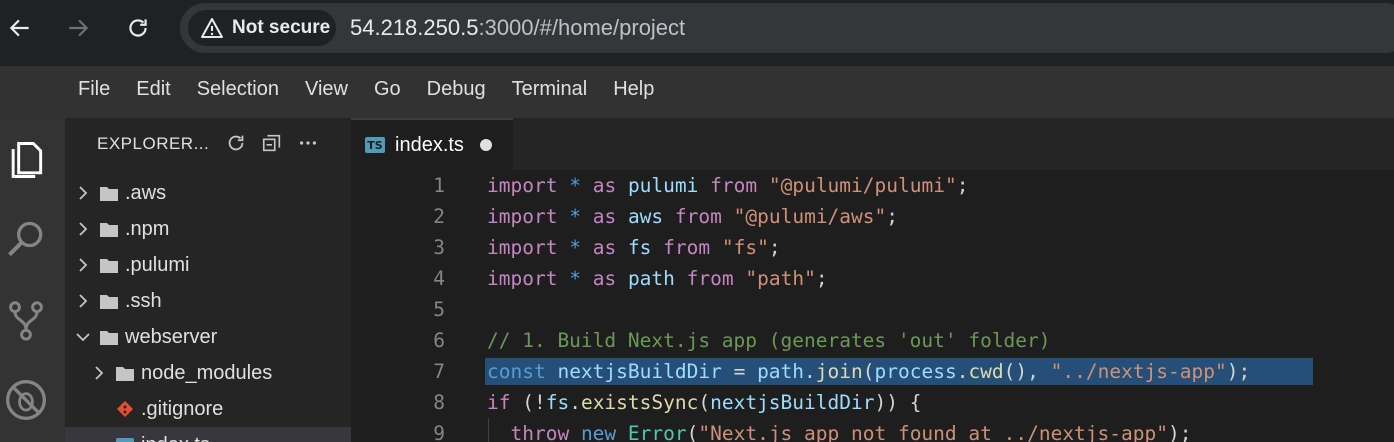 This screenshot has width=1394, height=442. I want to click on tree-item: .pulumi, so click(208, 265).